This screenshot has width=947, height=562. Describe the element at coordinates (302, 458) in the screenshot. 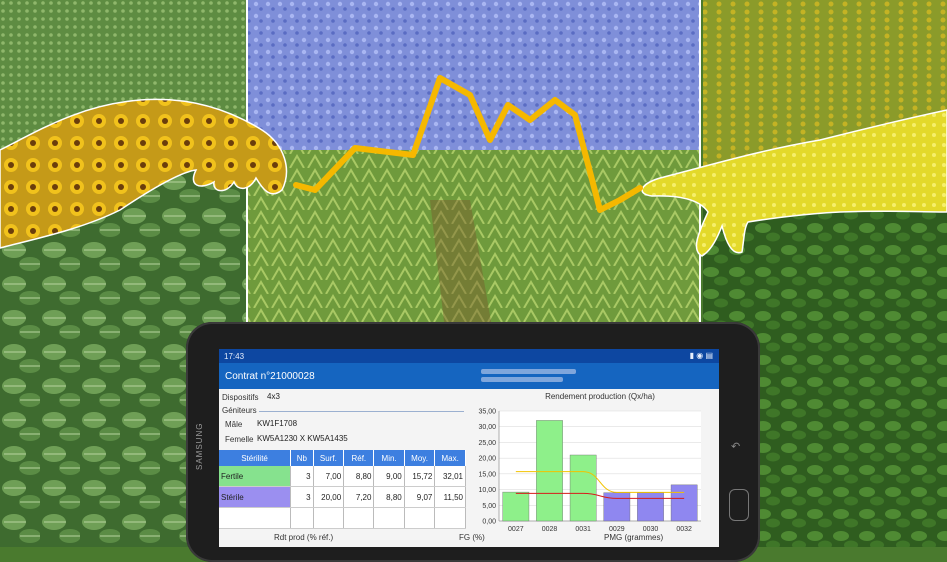

I see `table-header: Nb` at that location.